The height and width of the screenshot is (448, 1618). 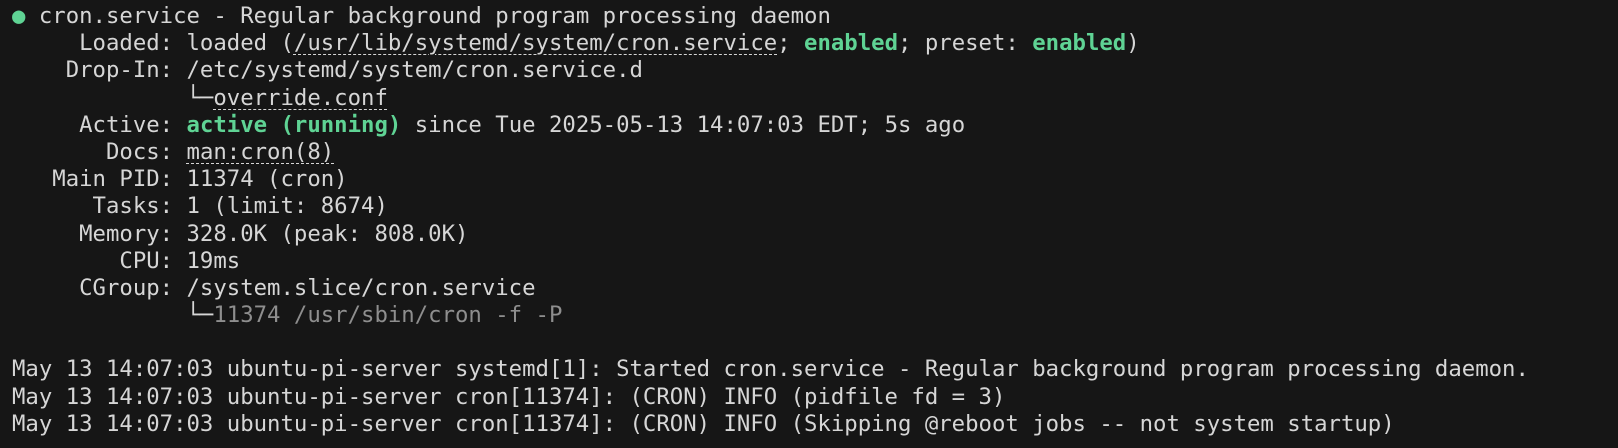 I want to click on status-line: CPU: 19ms, so click(x=770, y=261).